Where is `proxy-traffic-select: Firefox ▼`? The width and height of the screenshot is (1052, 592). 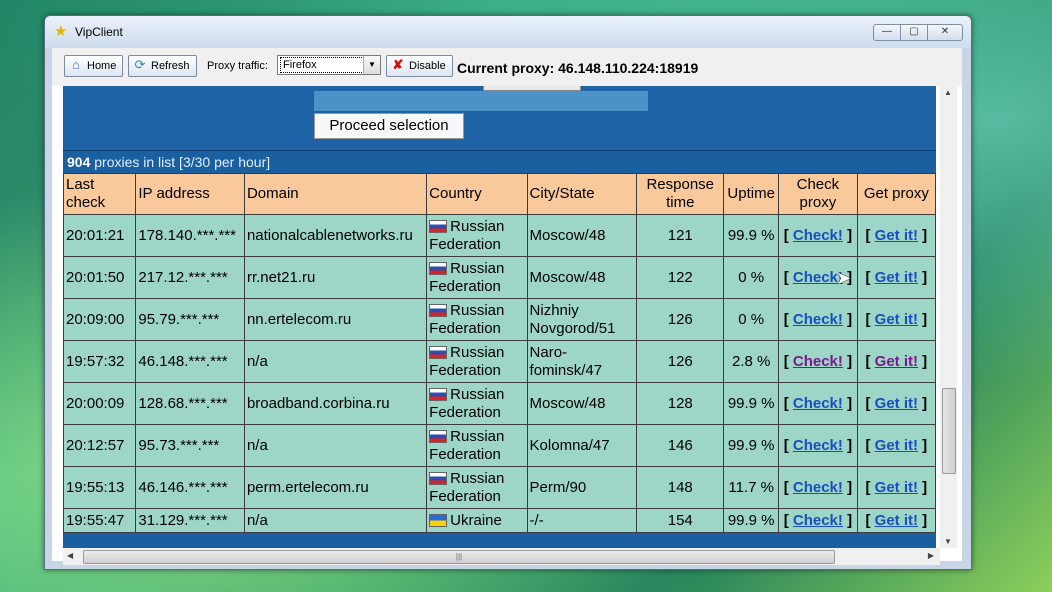
proxy-traffic-select: Firefox ▼ is located at coordinates (329, 65).